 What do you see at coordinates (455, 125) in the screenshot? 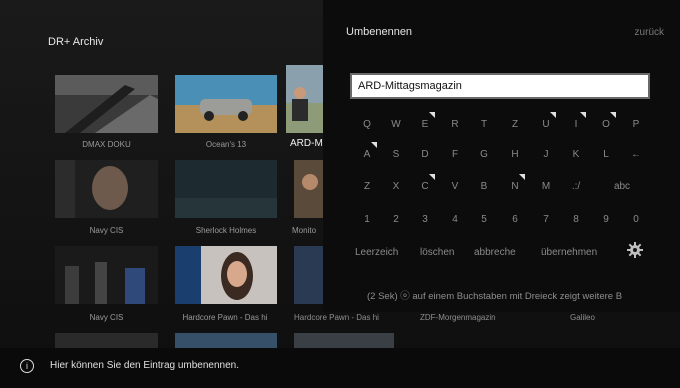
I see `key-r: R` at bounding box center [455, 125].